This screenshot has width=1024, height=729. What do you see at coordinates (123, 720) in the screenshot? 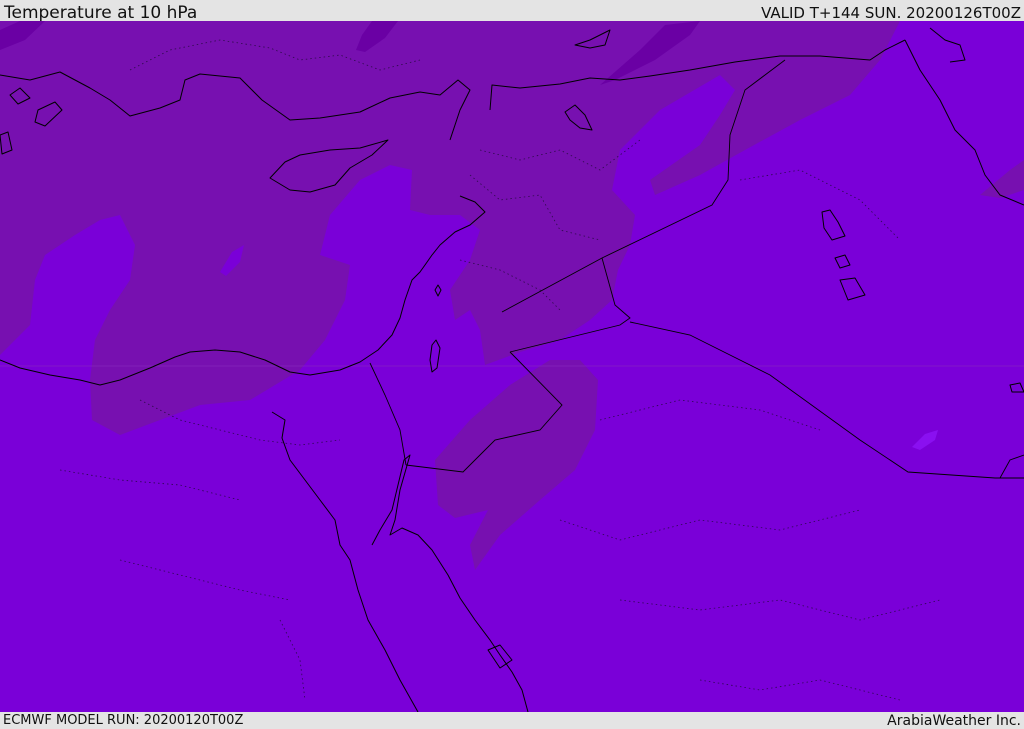
I see `model-run-label: ECMWF MODEL RUN: 20200120T00Z` at bounding box center [123, 720].